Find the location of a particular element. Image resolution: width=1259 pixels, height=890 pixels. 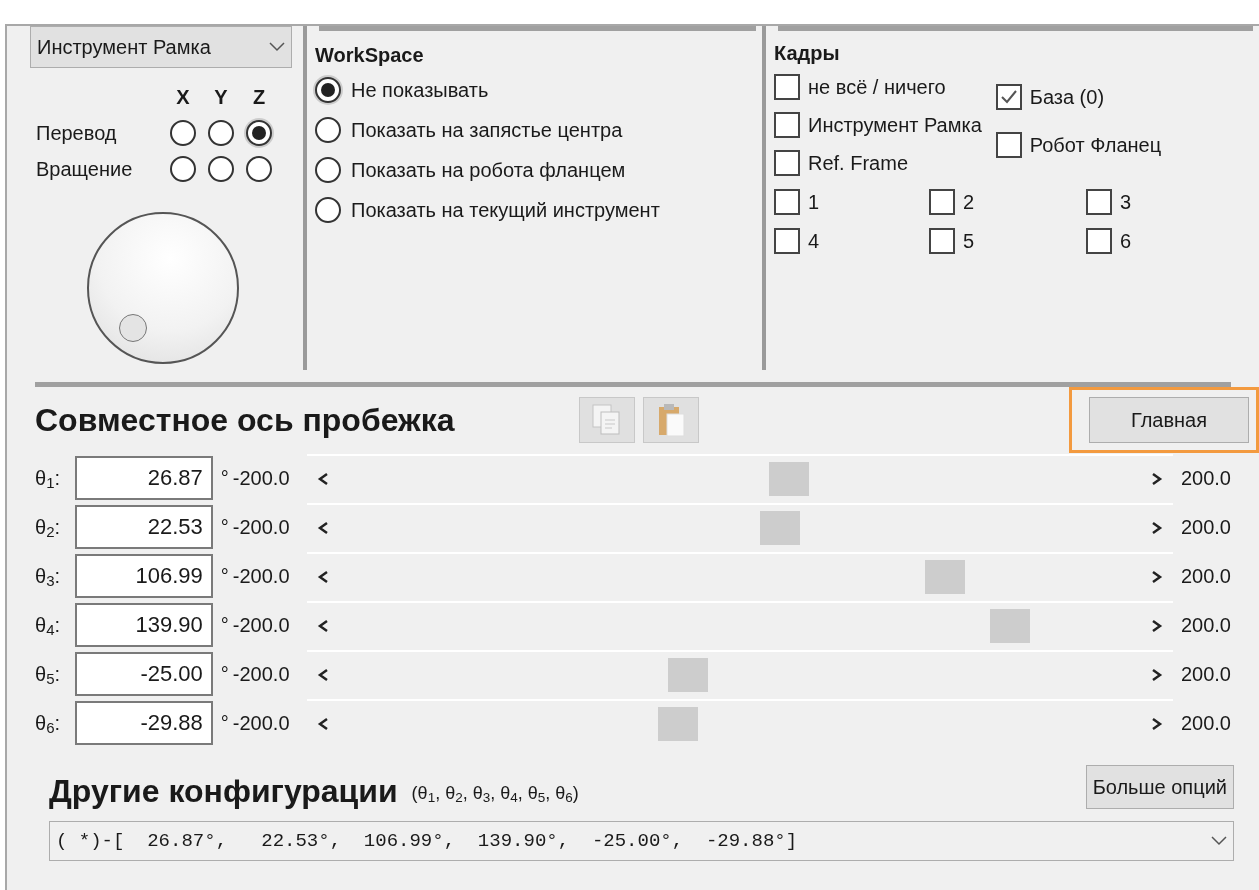

checkbox-label: База (0) is located at coordinates (1067, 97).